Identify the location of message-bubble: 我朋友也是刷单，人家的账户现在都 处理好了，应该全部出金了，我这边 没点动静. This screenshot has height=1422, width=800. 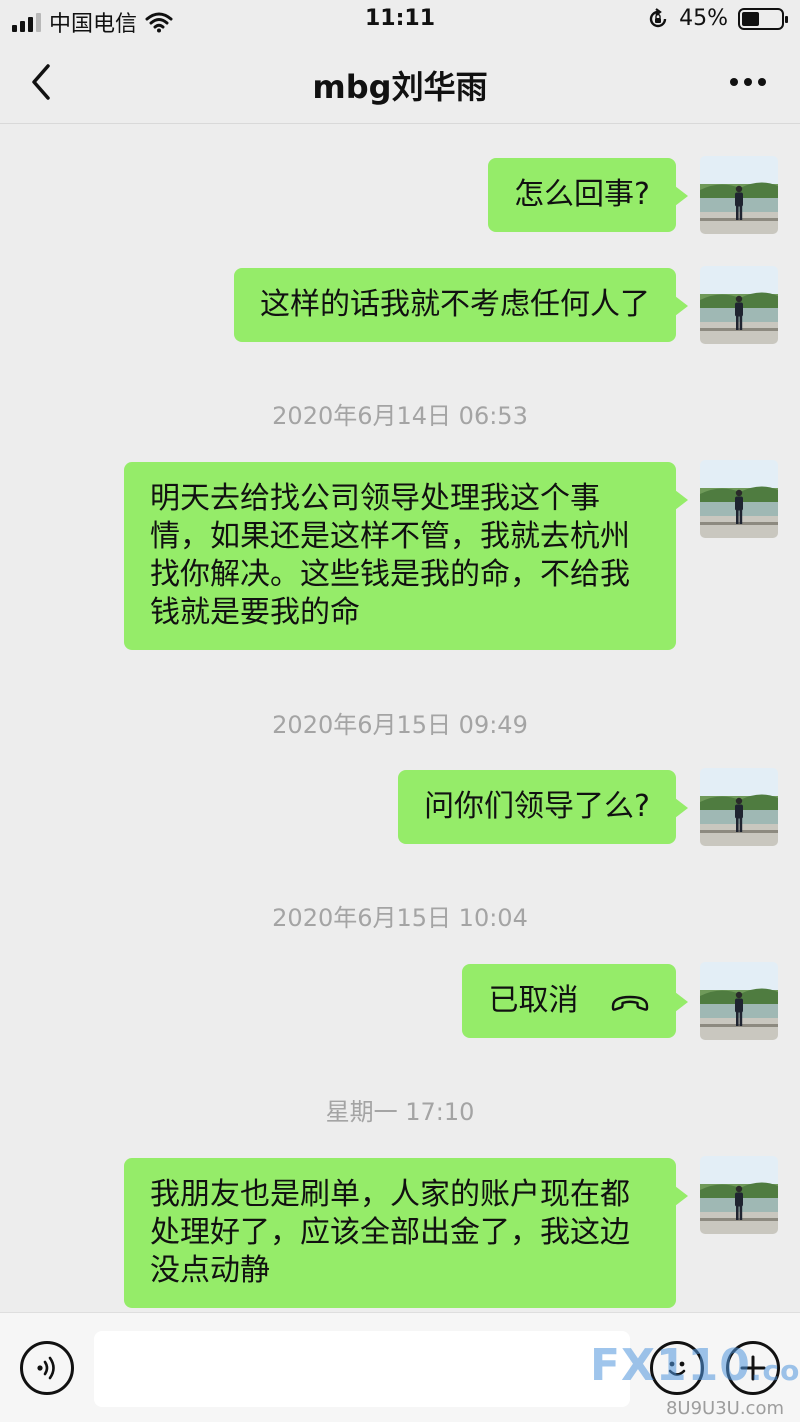
(406, 1233).